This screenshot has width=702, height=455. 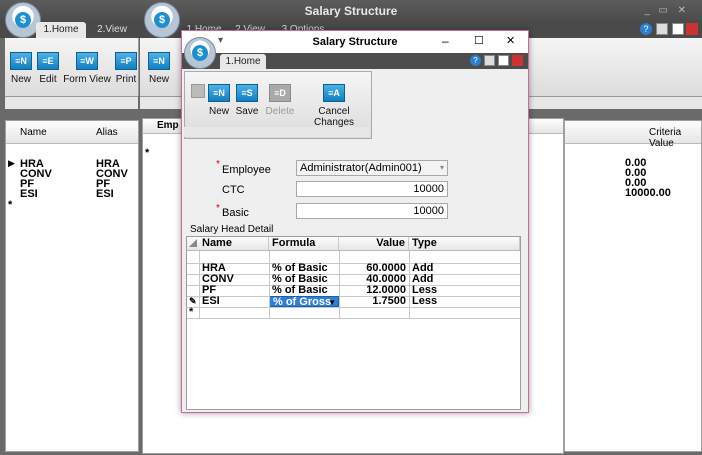 What do you see at coordinates (372, 168) in the screenshot?
I see `employee-select: Administrator(Admin001) ▾` at bounding box center [372, 168].